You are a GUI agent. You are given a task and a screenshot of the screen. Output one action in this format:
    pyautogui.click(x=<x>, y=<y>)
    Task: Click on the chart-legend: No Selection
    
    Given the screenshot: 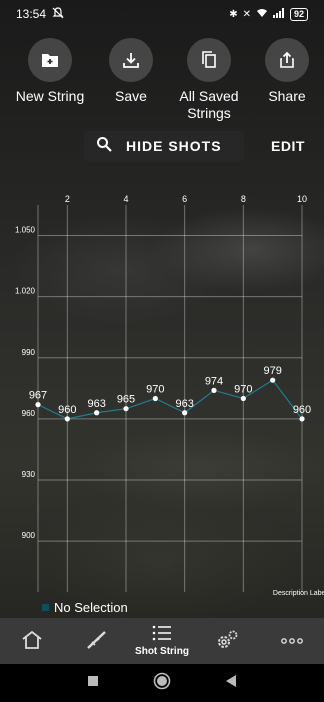 What is the action you would take?
    pyautogui.click(x=85, y=607)
    